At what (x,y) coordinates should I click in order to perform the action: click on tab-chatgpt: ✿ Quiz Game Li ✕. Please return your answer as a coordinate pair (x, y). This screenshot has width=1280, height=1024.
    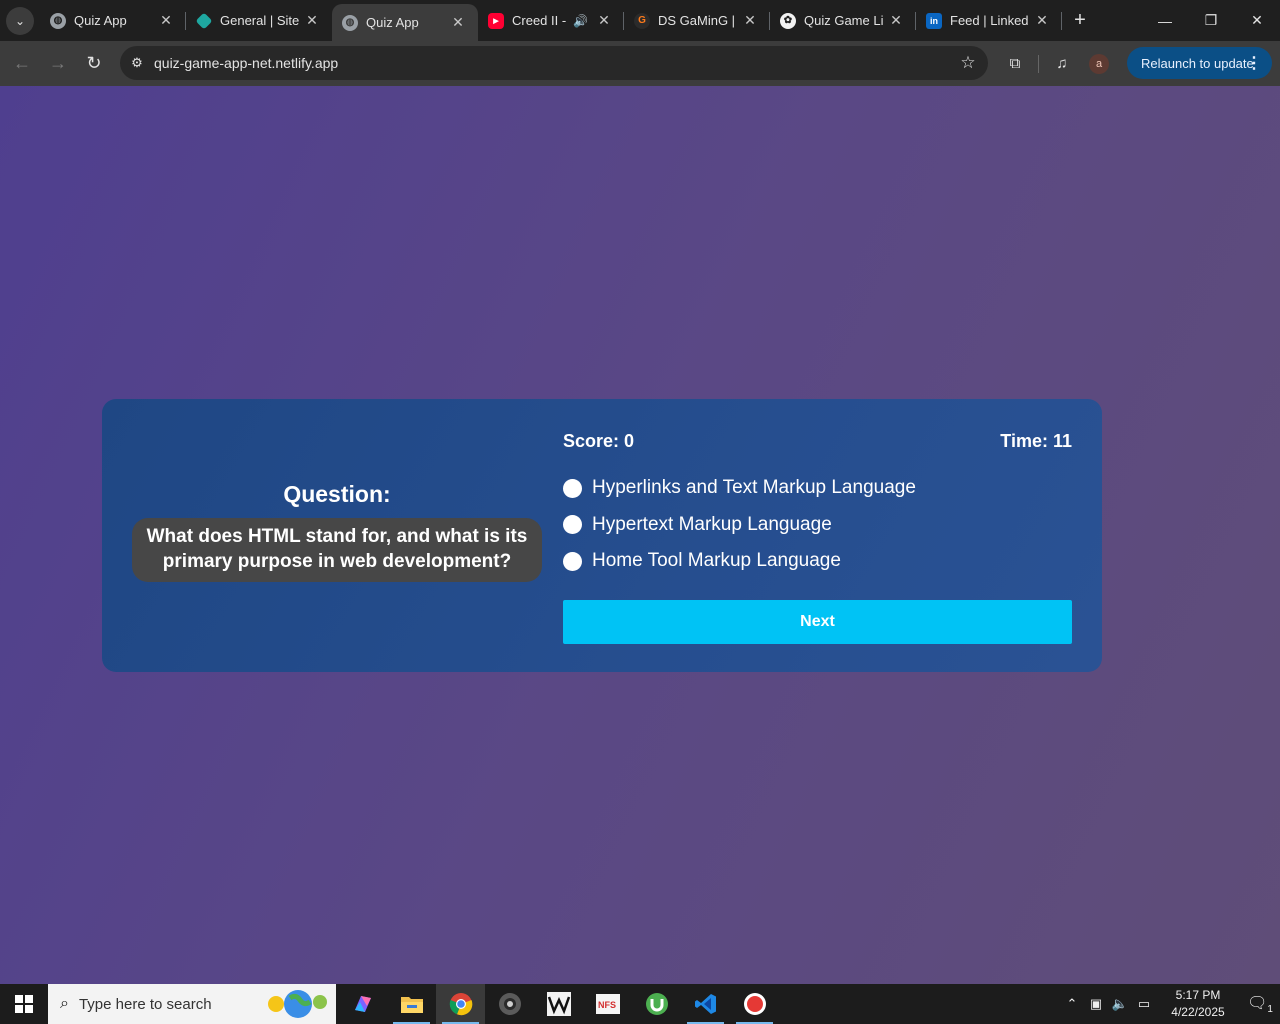
    Looking at the image, I should click on (843, 20).